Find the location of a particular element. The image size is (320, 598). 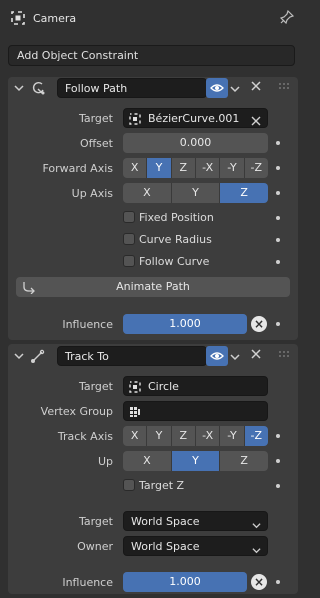

target-object-value: BézierCurve.001 is located at coordinates (194, 118).